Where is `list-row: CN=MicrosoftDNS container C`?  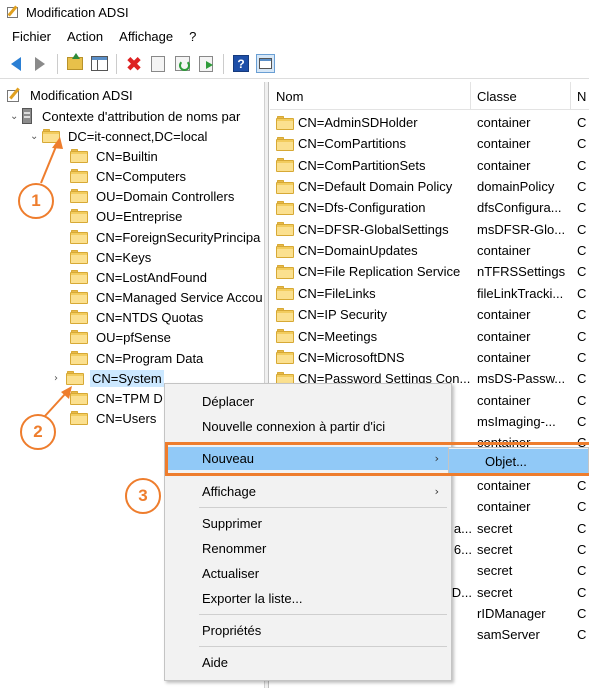 list-row: CN=MicrosoftDNS container C is located at coordinates (429, 357).